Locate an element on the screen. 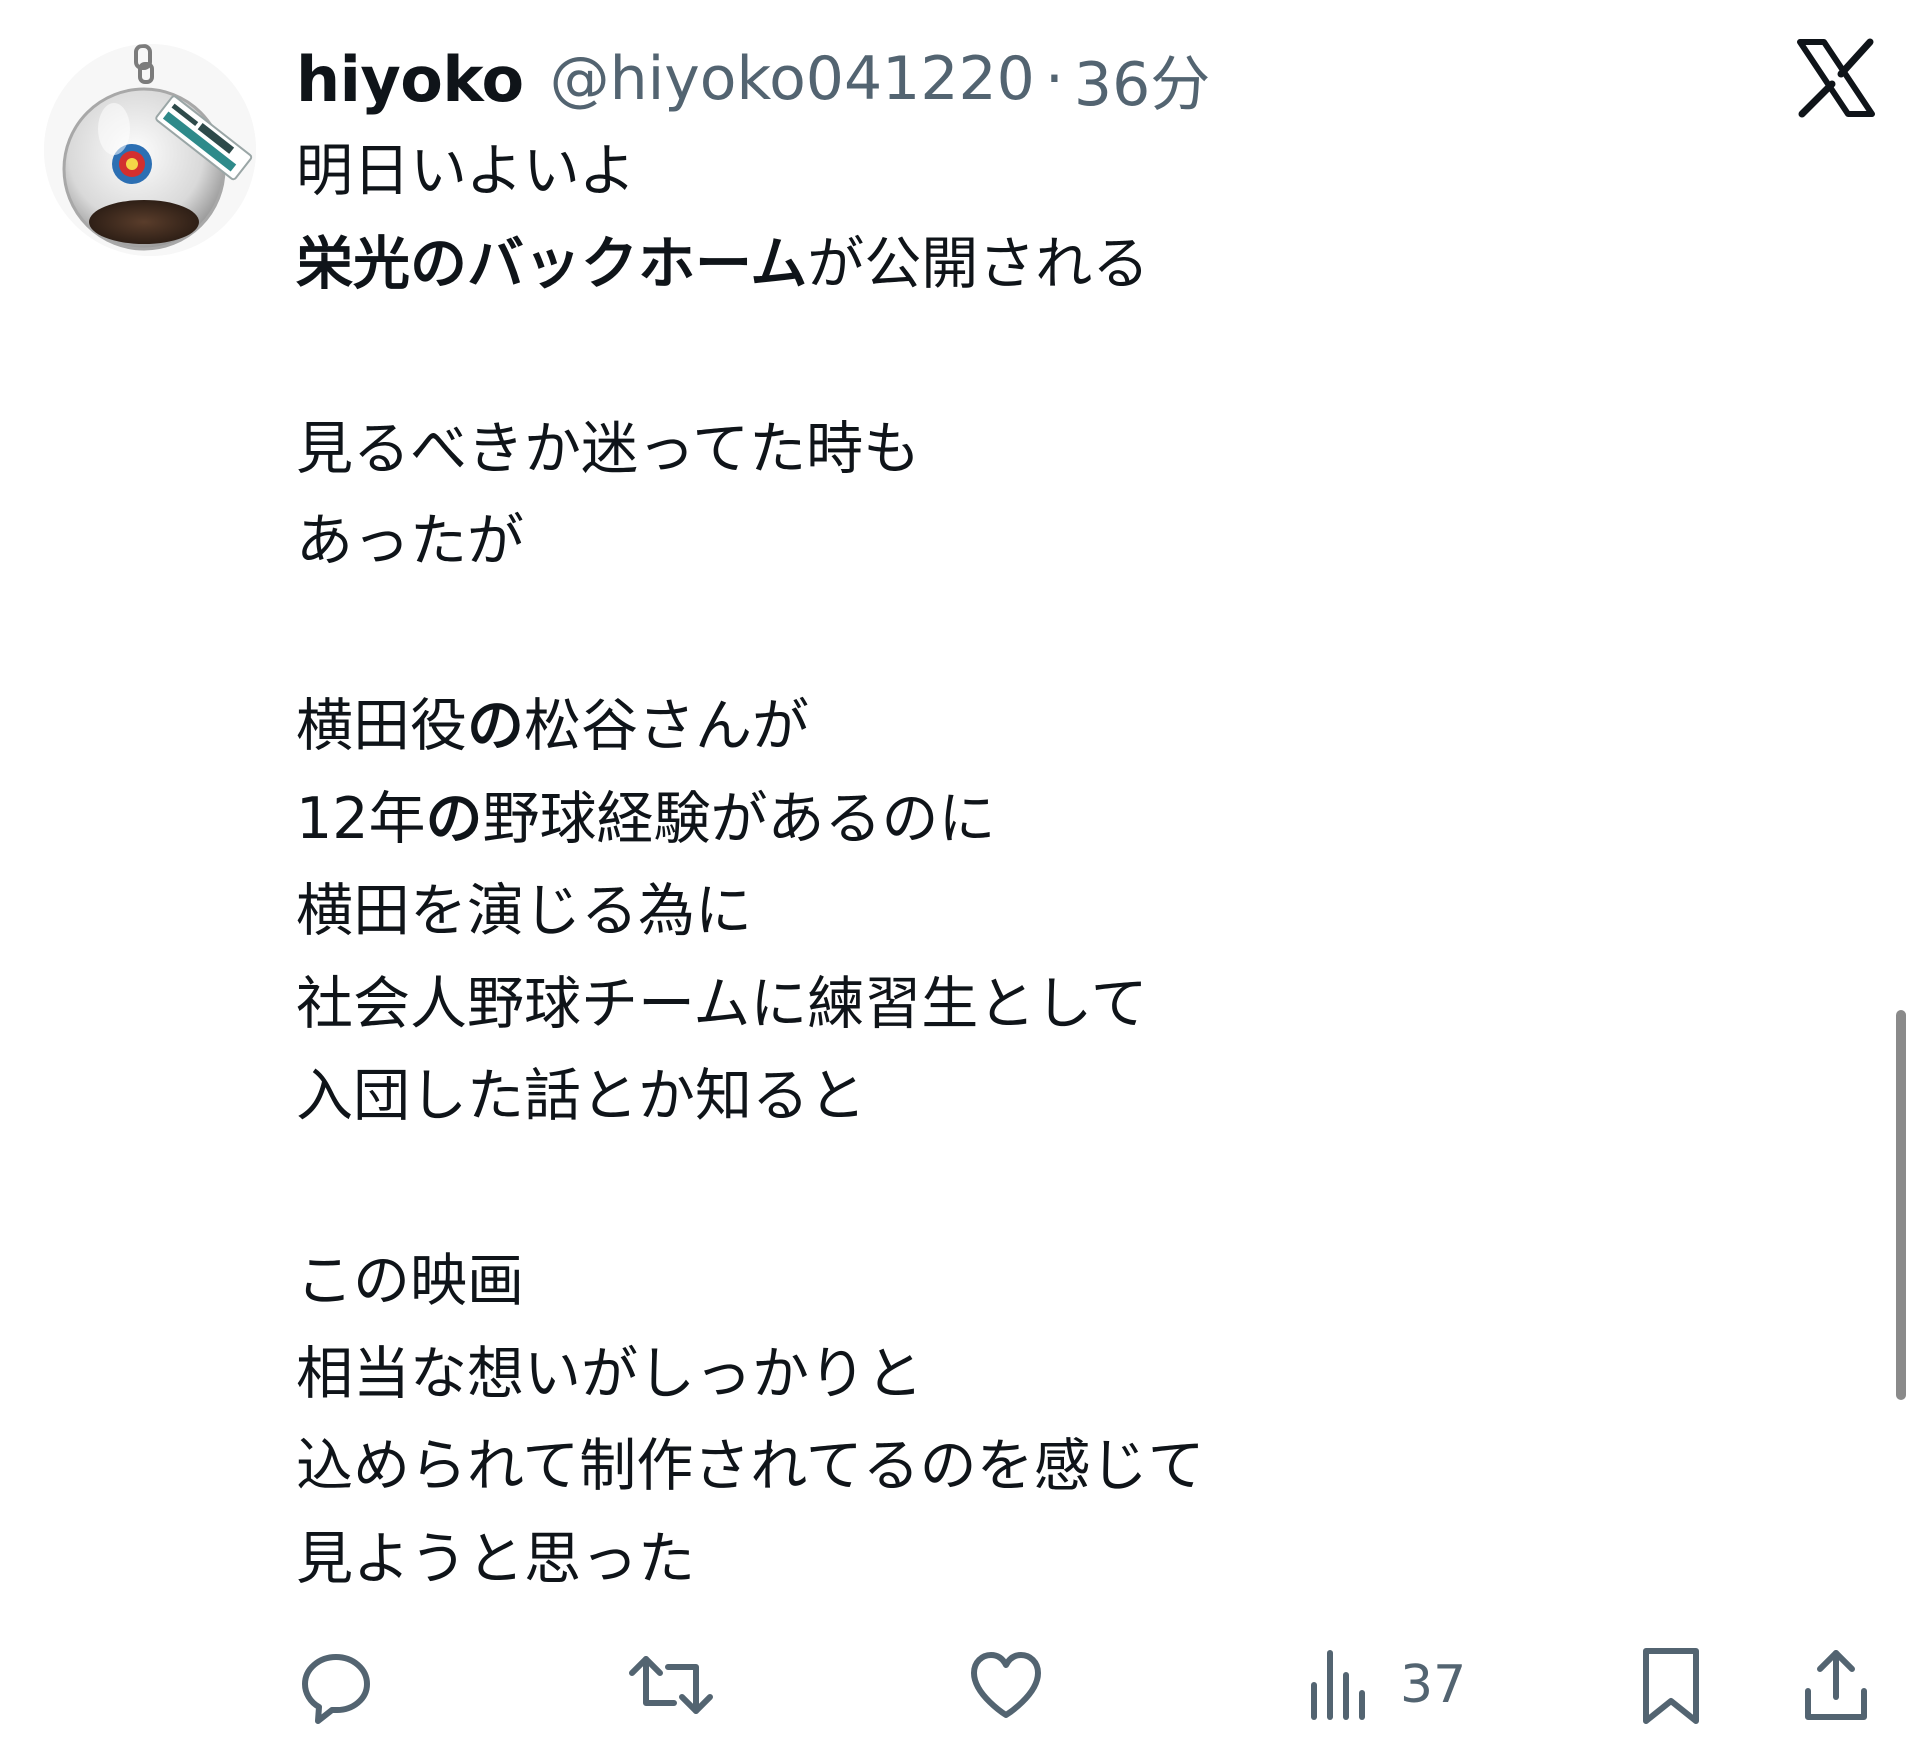 This screenshot has height=1760, width=1920. text-span: 野球経験があるのに is located at coordinates (739, 818).